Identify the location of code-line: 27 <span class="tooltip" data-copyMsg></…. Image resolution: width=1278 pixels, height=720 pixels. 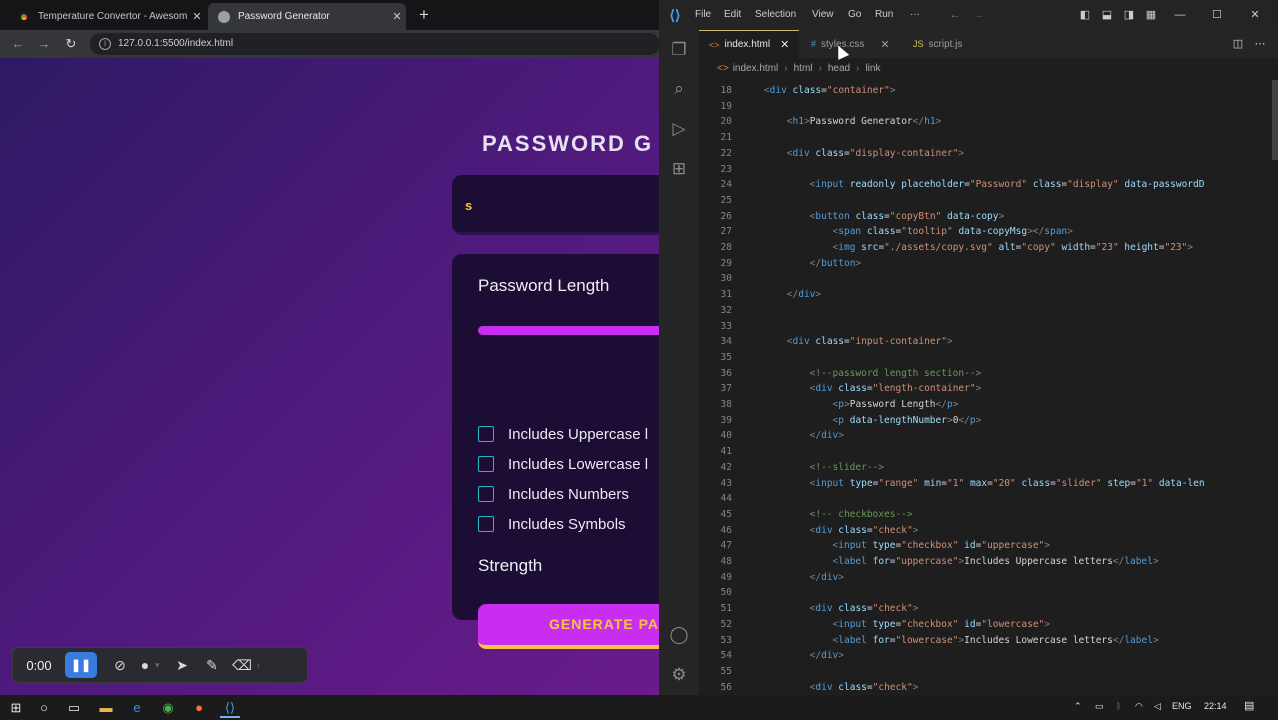
(988, 232).